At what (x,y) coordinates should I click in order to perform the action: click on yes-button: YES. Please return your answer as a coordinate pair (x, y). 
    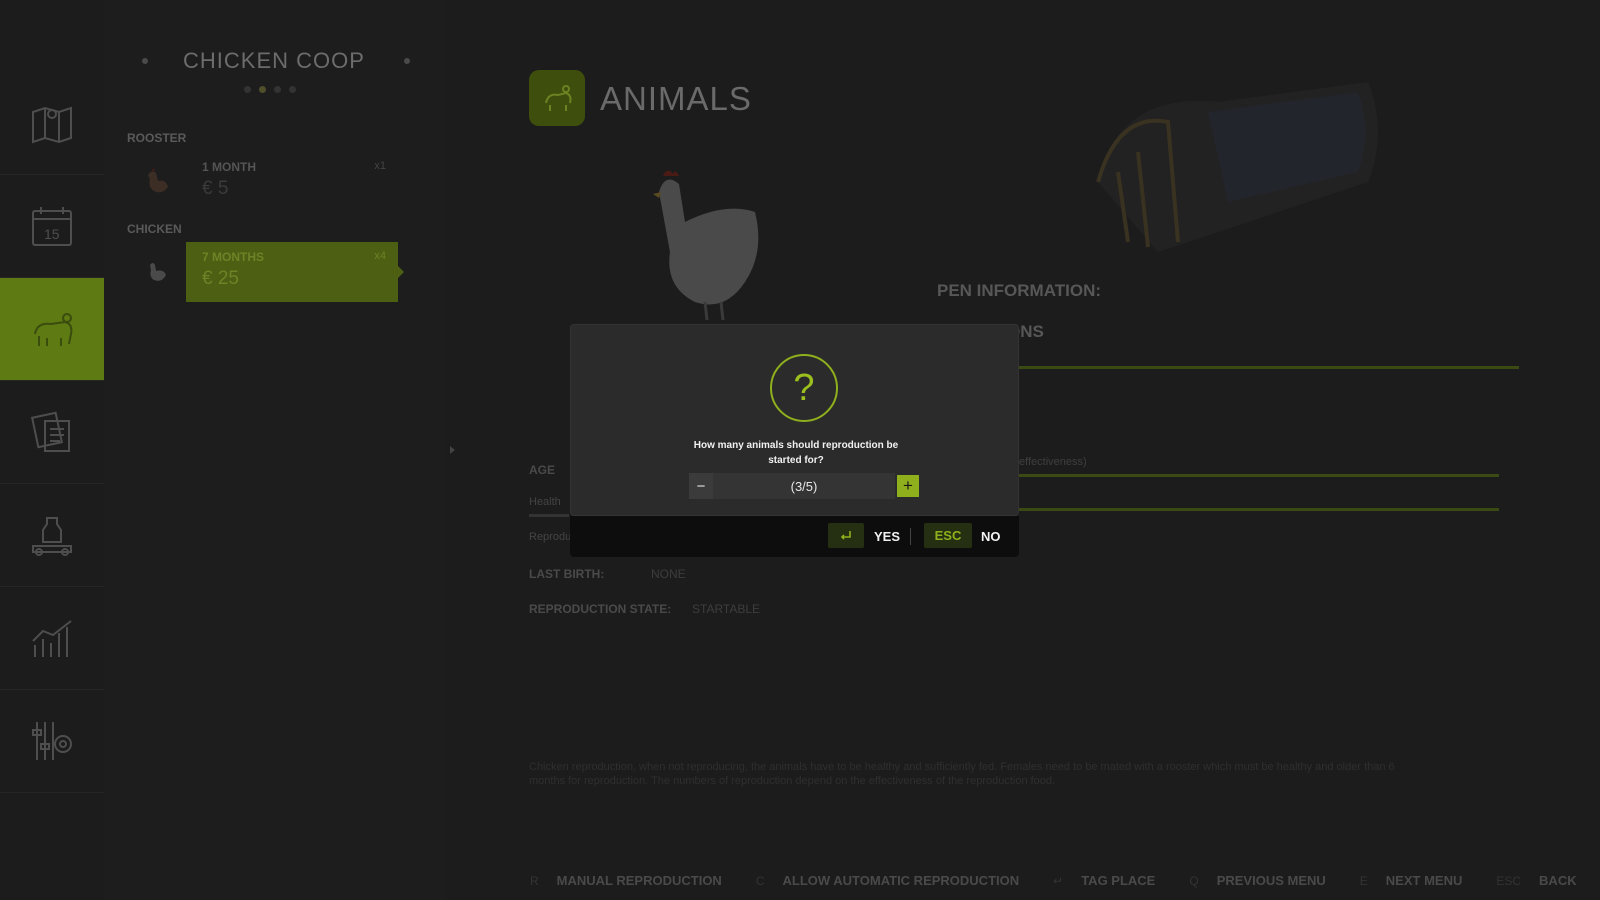
    Looking at the image, I should click on (887, 536).